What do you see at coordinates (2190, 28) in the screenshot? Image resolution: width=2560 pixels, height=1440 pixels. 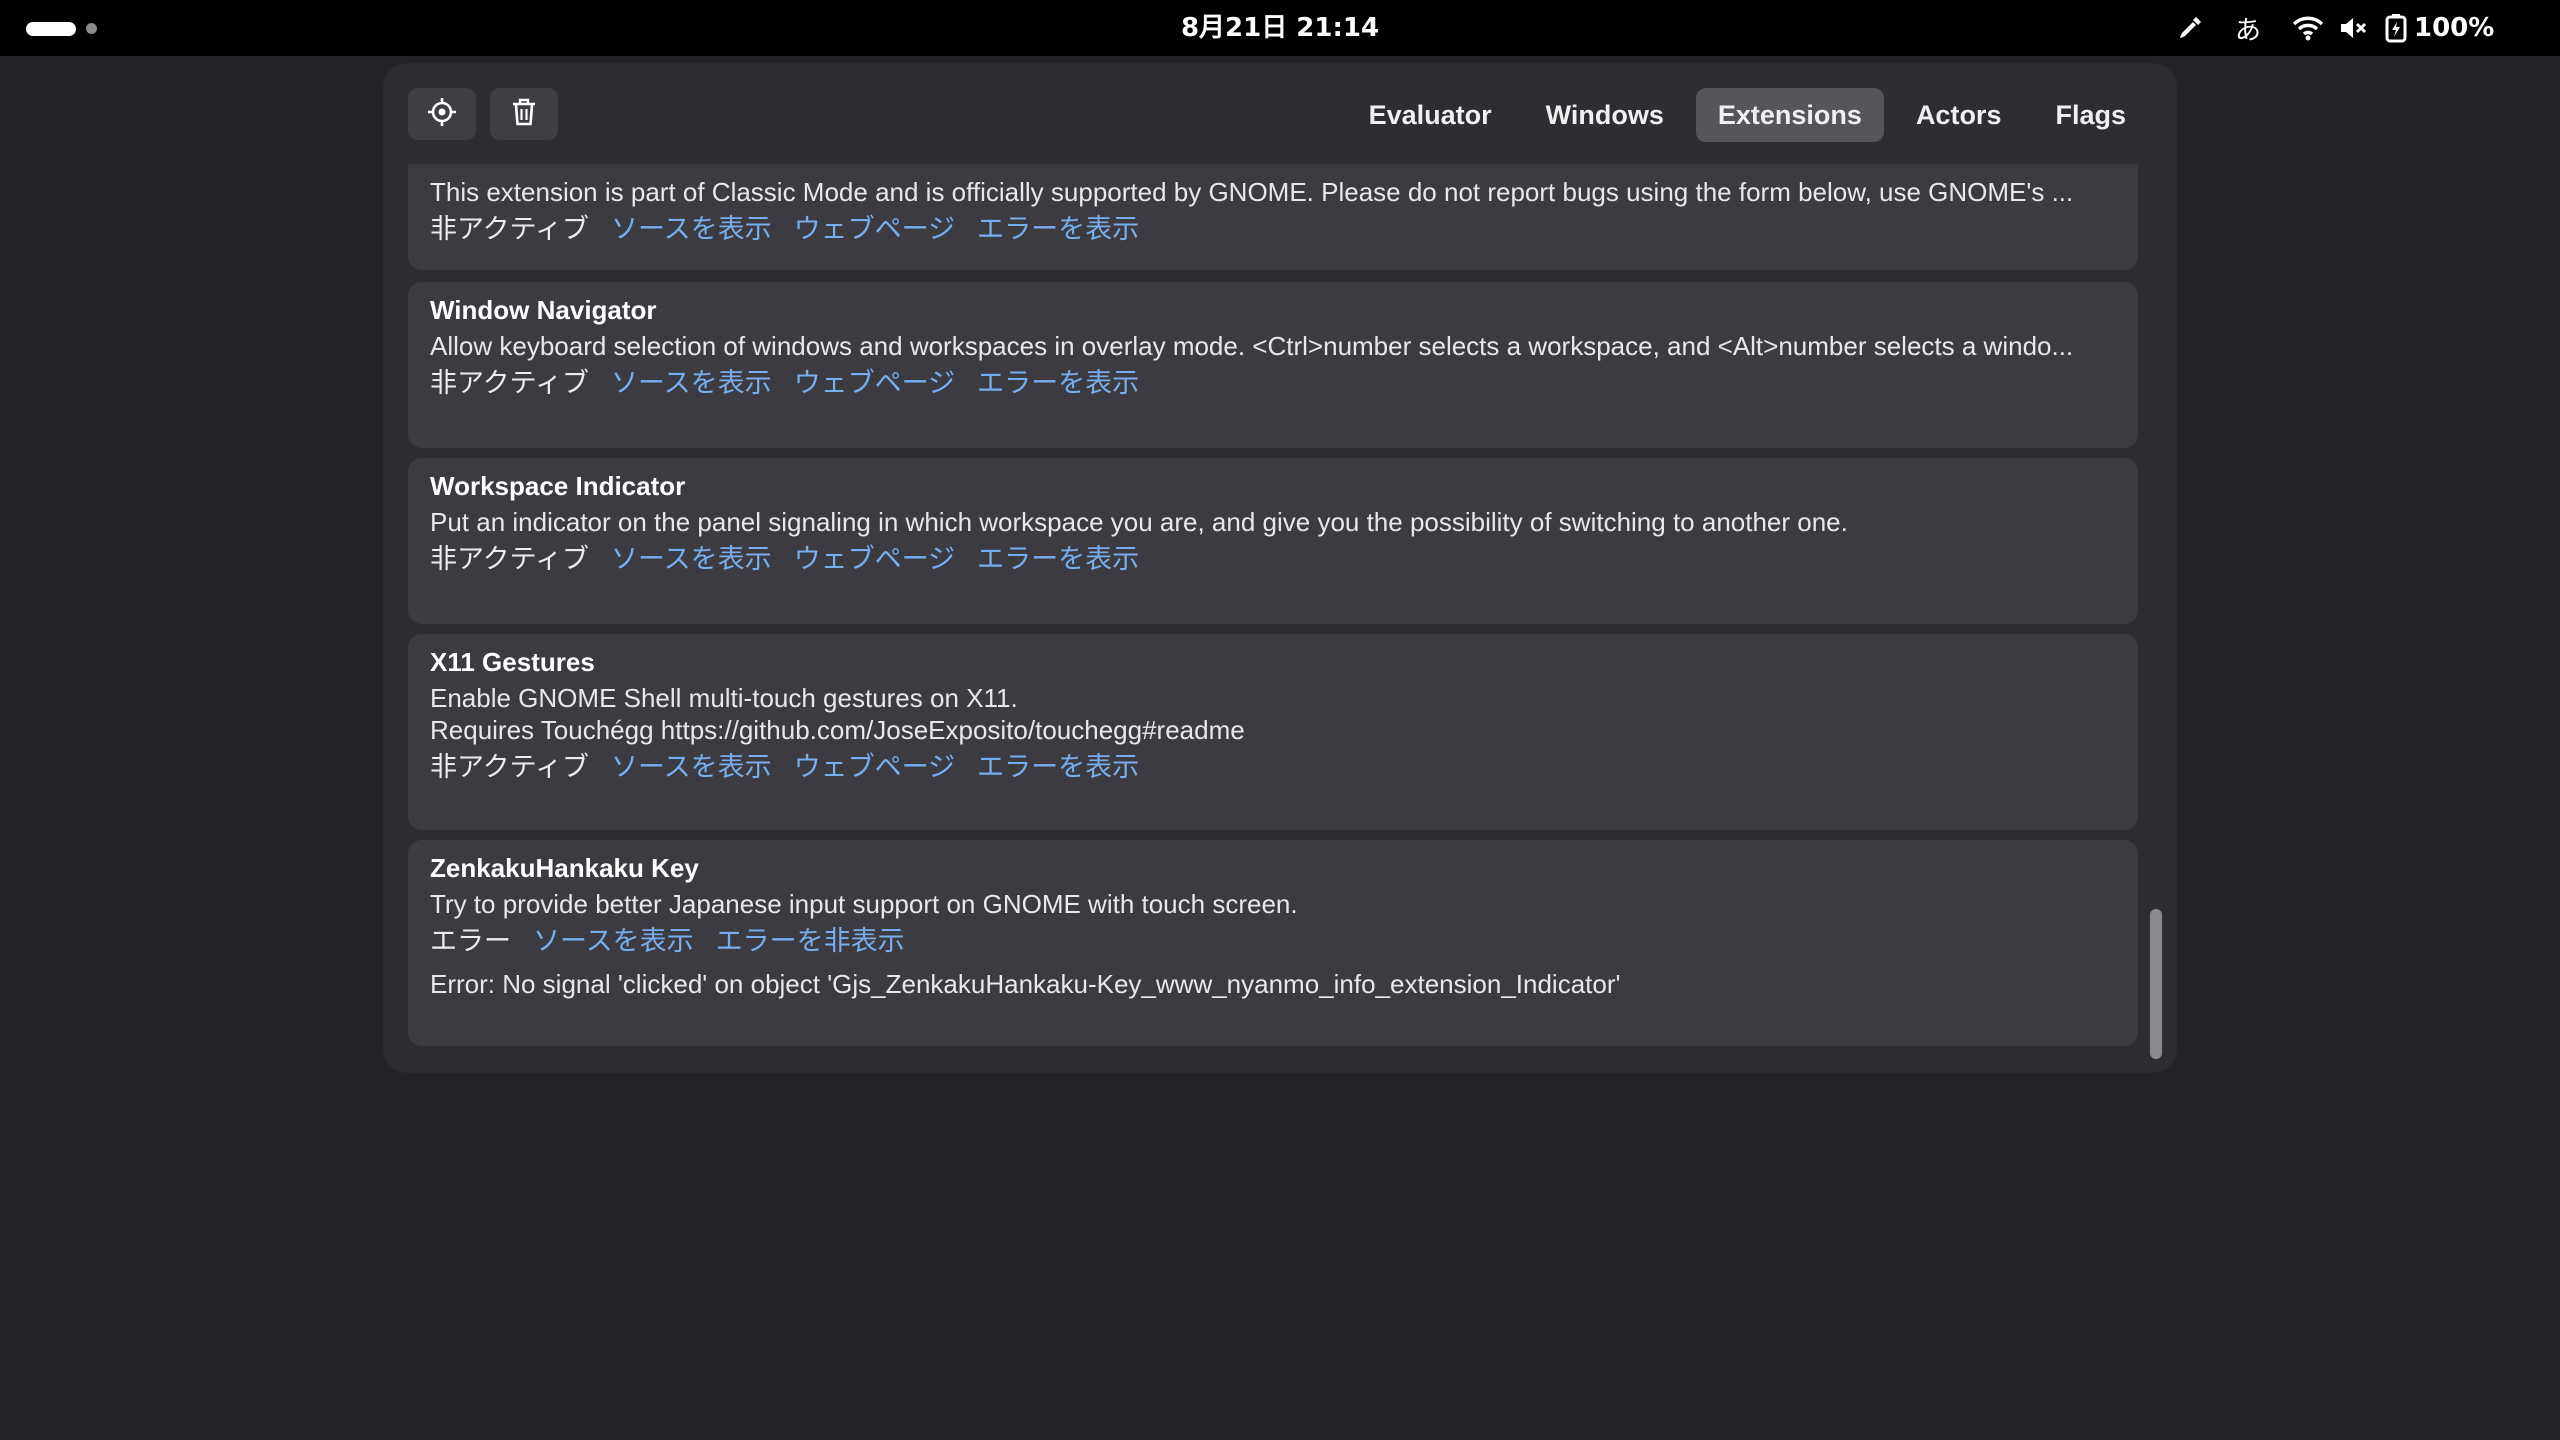 I see `color-picker-icon` at bounding box center [2190, 28].